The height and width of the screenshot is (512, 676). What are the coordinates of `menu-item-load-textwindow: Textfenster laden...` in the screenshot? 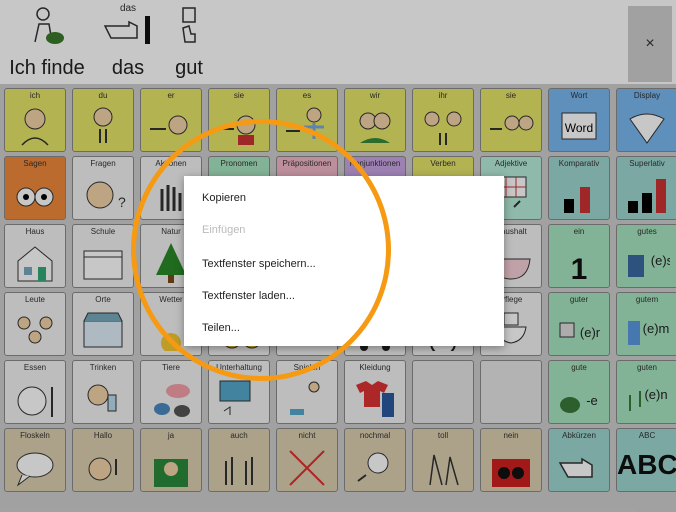 It's located at (248, 296).